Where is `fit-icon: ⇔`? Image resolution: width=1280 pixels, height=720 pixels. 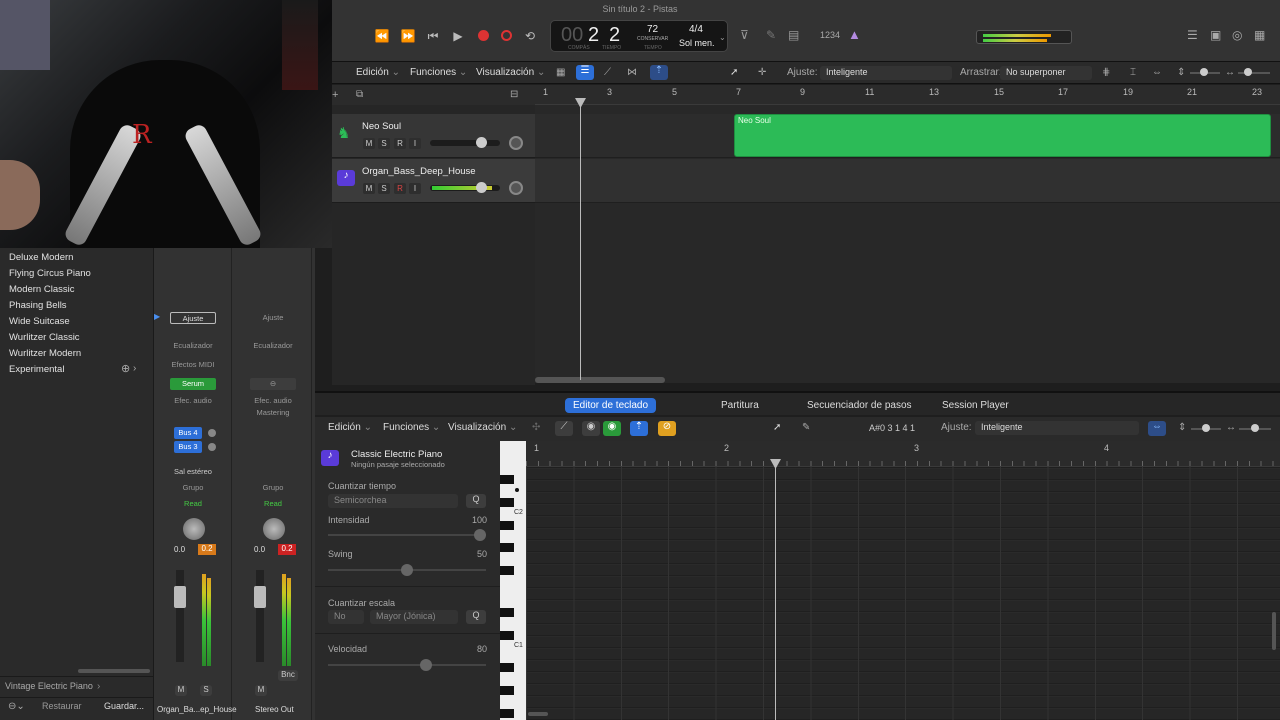
fit-icon: ⇔ is located at coordinates (1157, 428).